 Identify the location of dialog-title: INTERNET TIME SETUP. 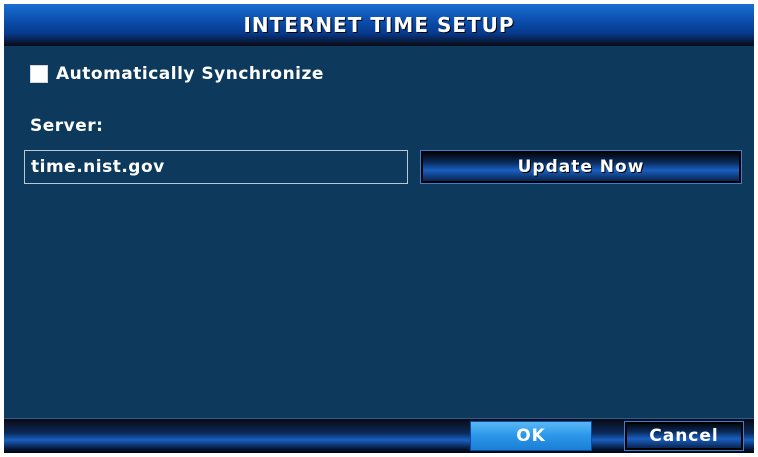
(379, 25).